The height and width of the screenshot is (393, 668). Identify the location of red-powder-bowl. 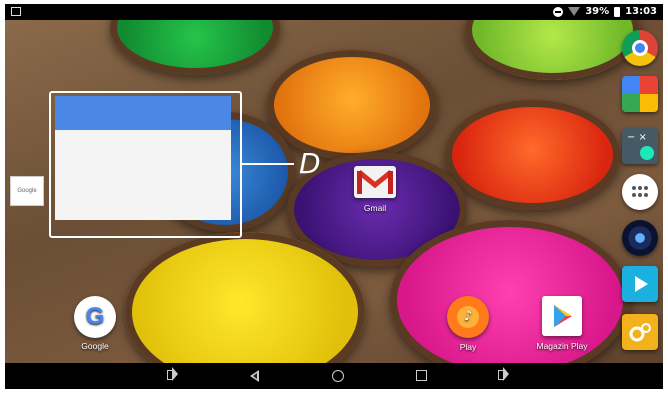
(532, 155).